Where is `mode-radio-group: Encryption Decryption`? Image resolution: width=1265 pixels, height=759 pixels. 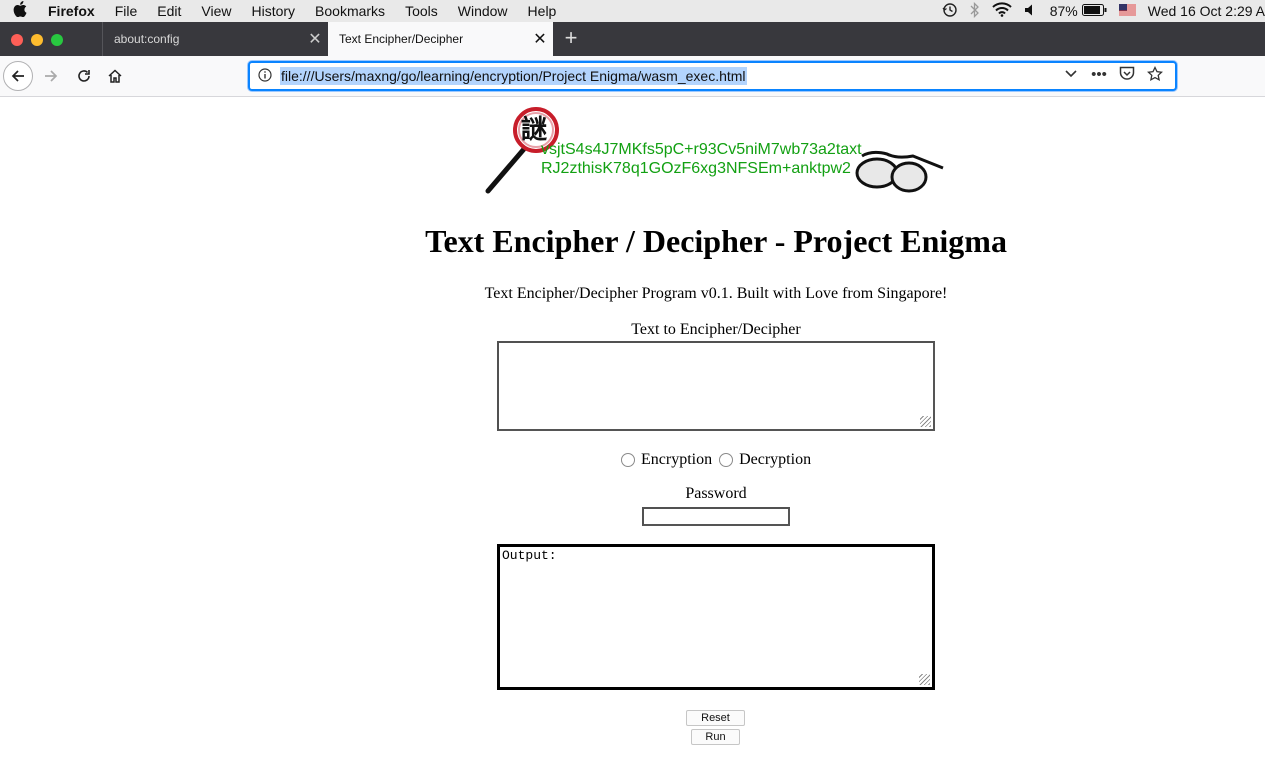 mode-radio-group: Encryption Decryption is located at coordinates (719, 460).